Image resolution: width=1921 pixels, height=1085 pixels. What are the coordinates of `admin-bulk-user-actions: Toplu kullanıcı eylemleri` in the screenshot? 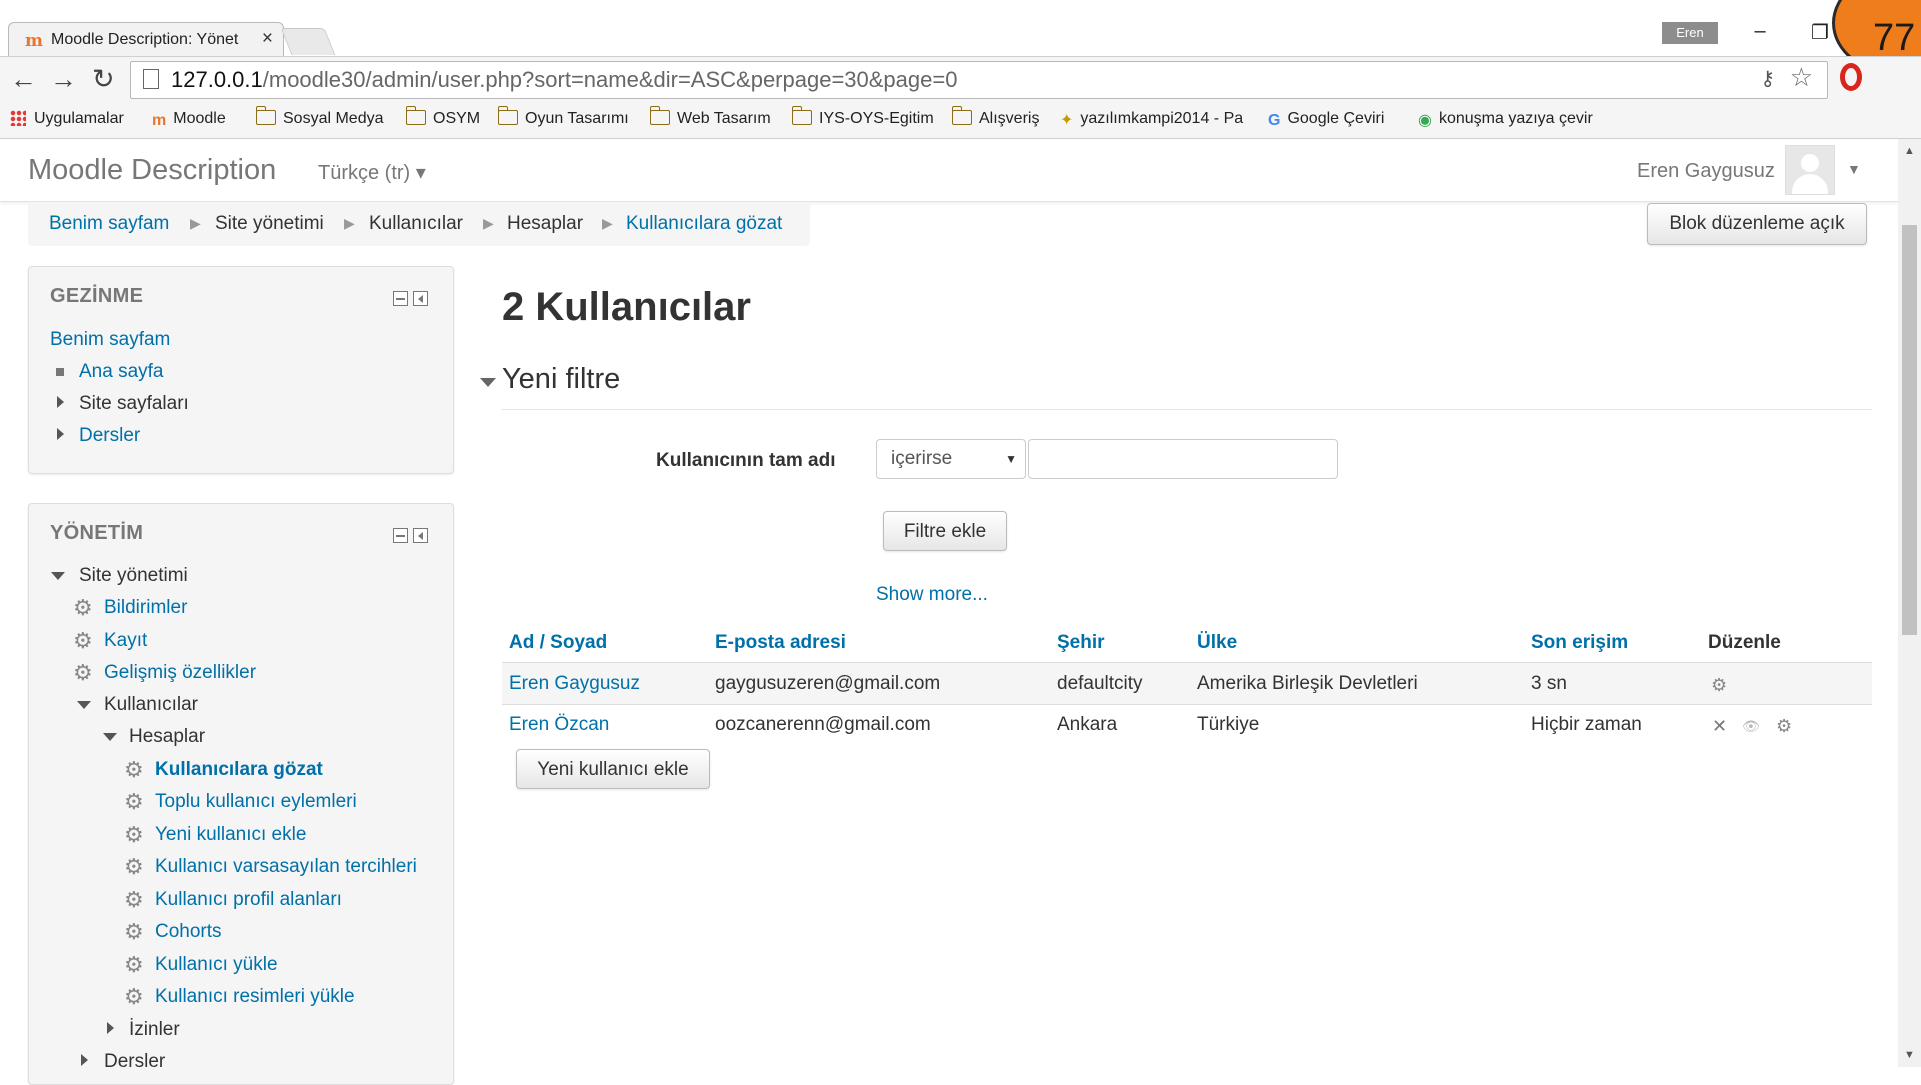 It's located at (256, 802).